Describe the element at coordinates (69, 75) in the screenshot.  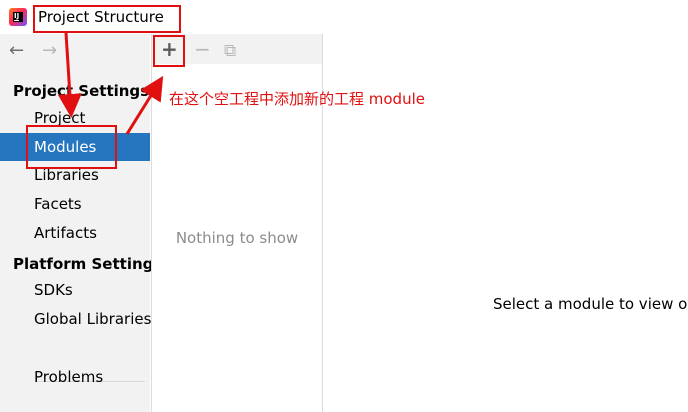
I see `arrow-title-to-modules` at that location.